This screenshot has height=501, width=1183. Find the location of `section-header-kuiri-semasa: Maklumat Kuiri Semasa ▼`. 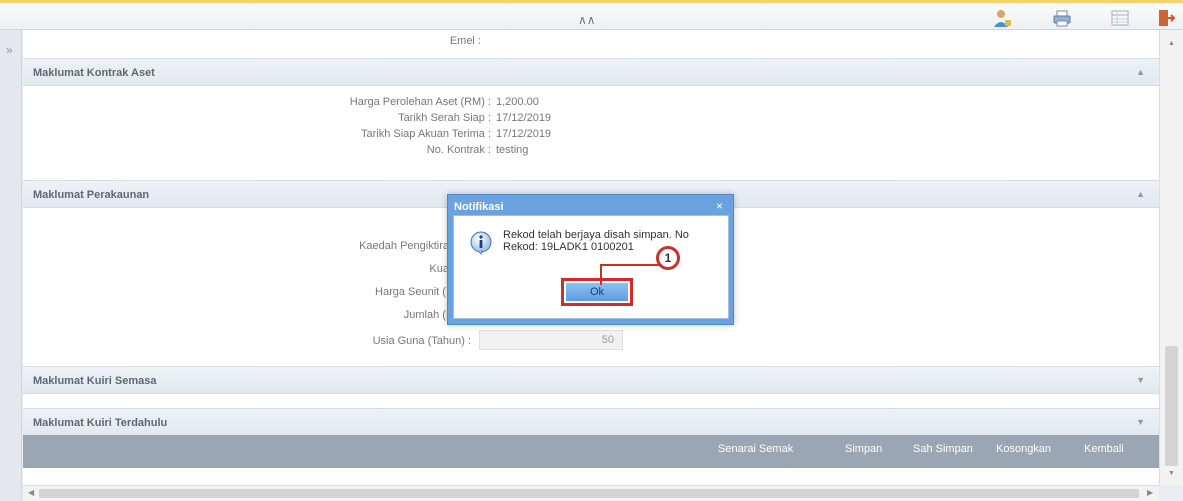

section-header-kuiri-semasa: Maklumat Kuiri Semasa ▼ is located at coordinates (591, 380).